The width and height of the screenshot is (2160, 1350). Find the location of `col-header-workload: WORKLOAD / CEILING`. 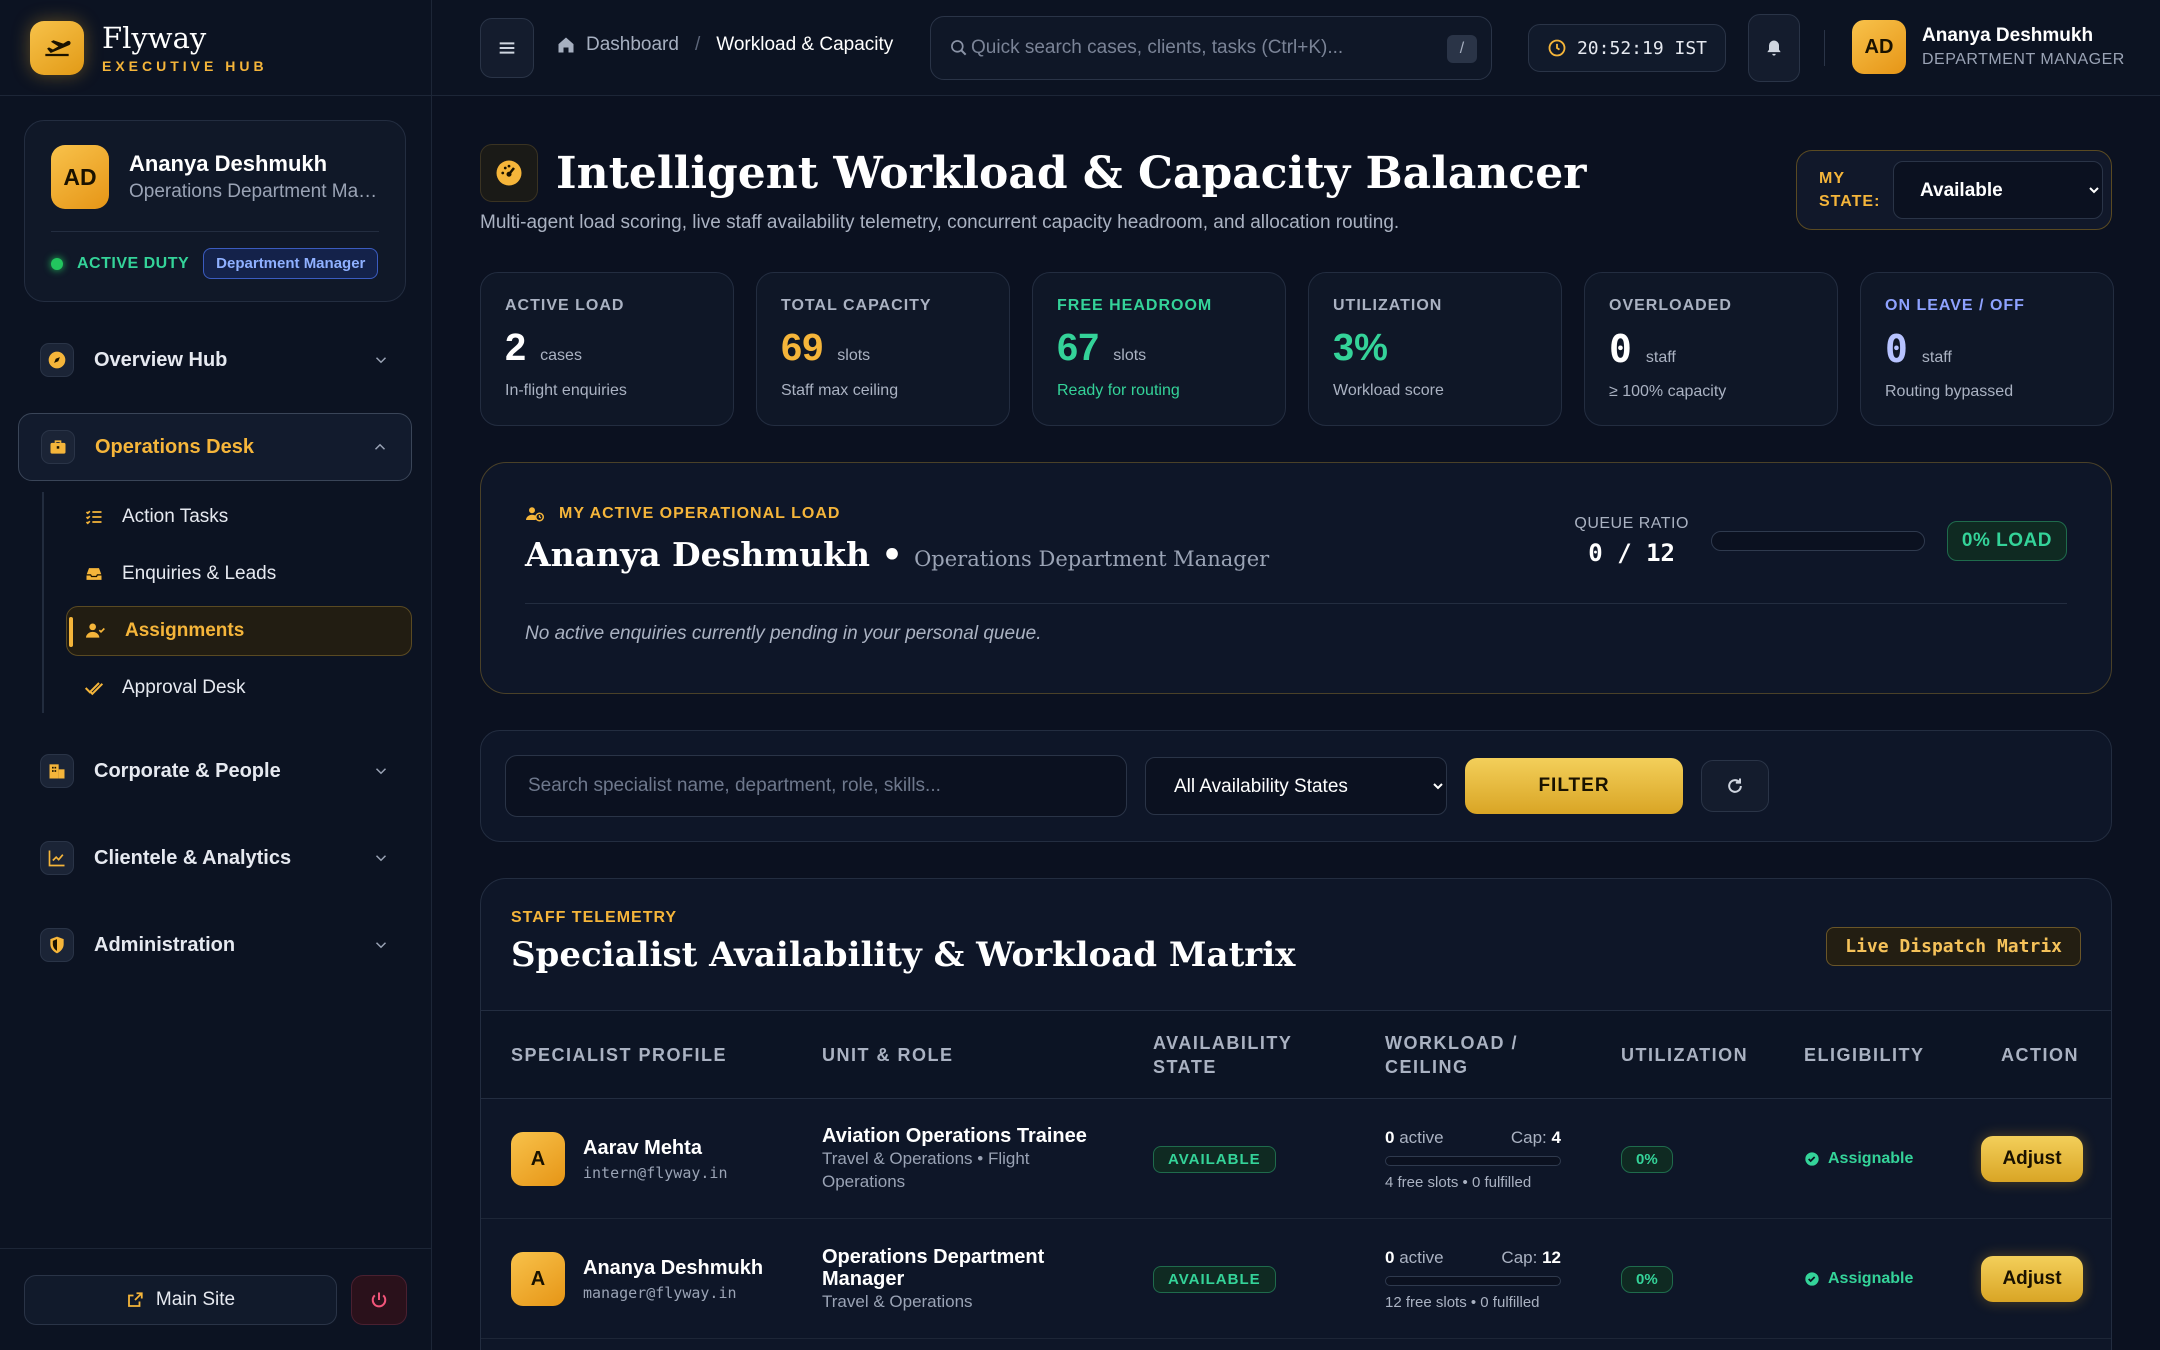

col-header-workload: WORKLOAD / CEILING is located at coordinates (1451, 1055).